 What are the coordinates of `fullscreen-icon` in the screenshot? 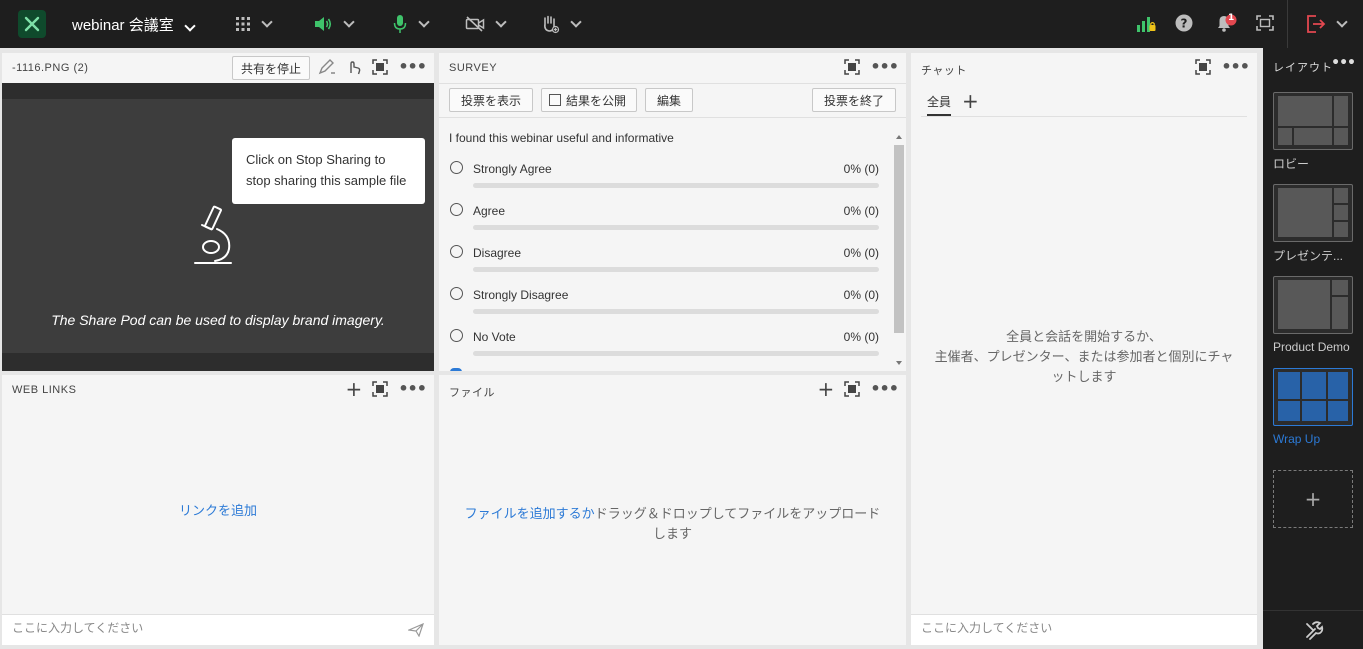 It's located at (1265, 23).